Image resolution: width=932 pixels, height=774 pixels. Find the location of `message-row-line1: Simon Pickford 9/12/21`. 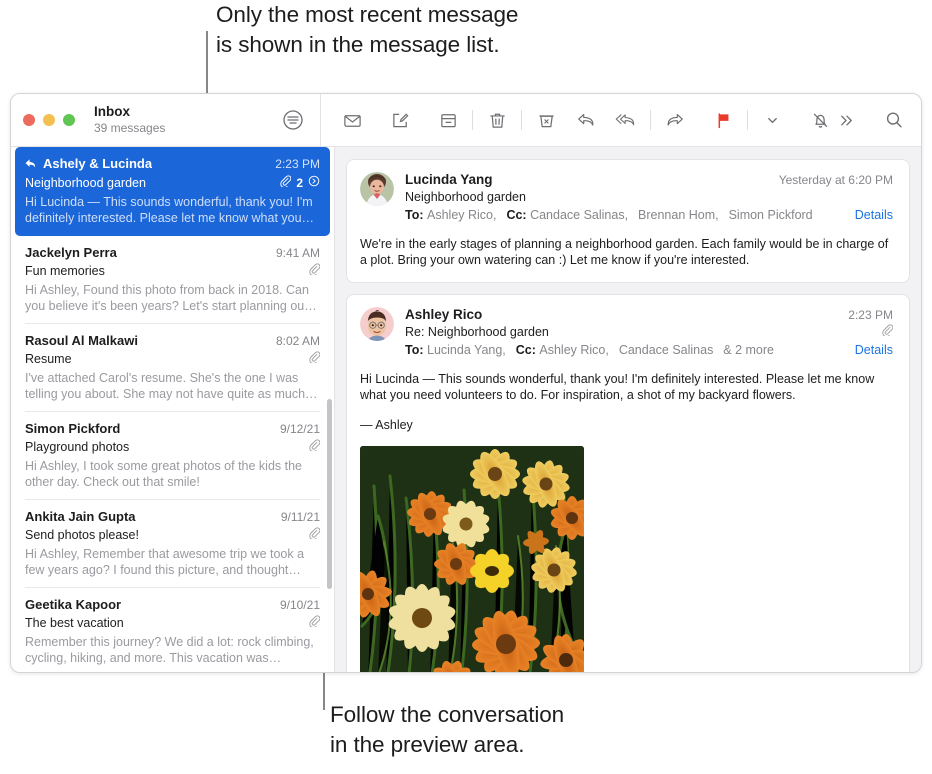

message-row-line1: Simon Pickford 9/12/21 is located at coordinates (172, 428).